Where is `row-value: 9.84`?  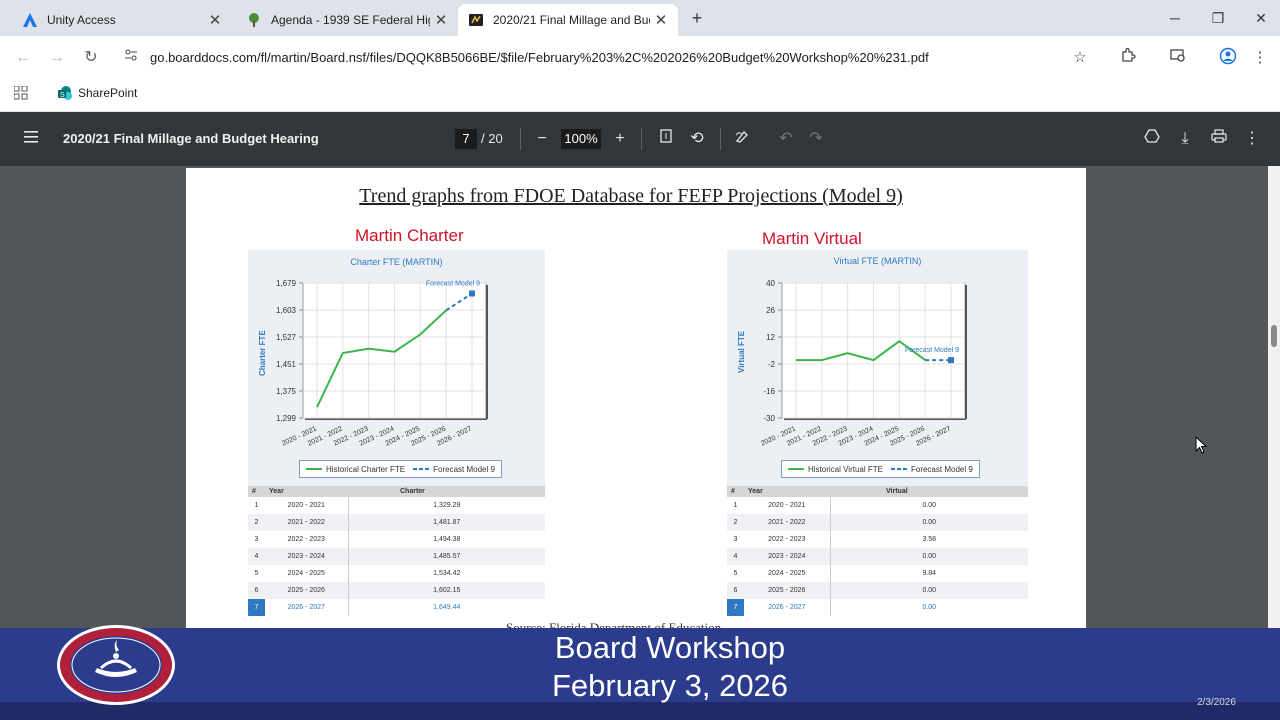 row-value: 9.84 is located at coordinates (929, 573).